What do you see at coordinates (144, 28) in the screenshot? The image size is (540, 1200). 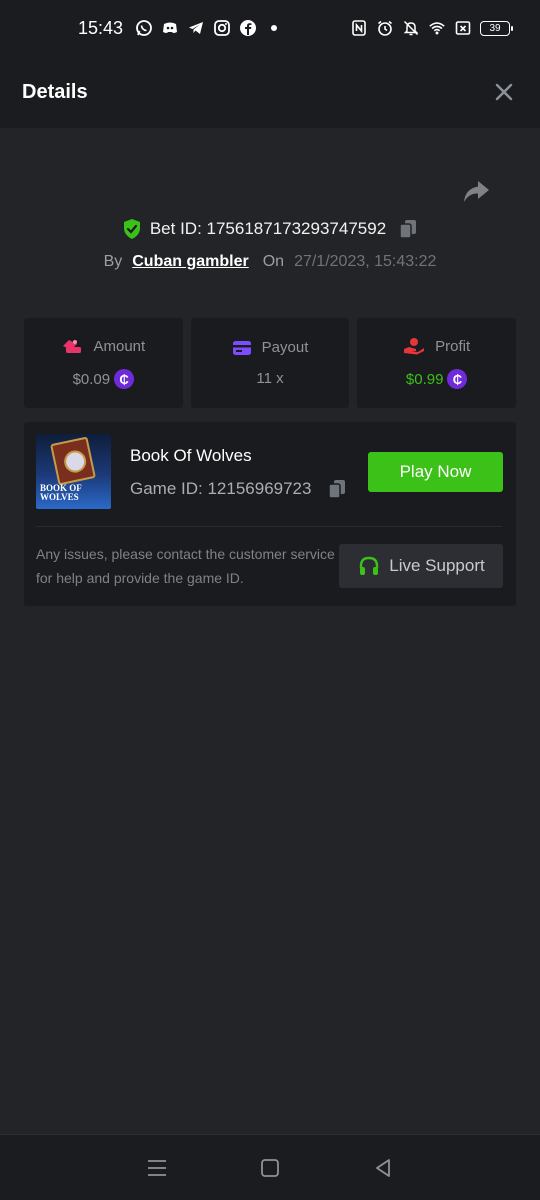 I see `whatsapp-icon` at bounding box center [144, 28].